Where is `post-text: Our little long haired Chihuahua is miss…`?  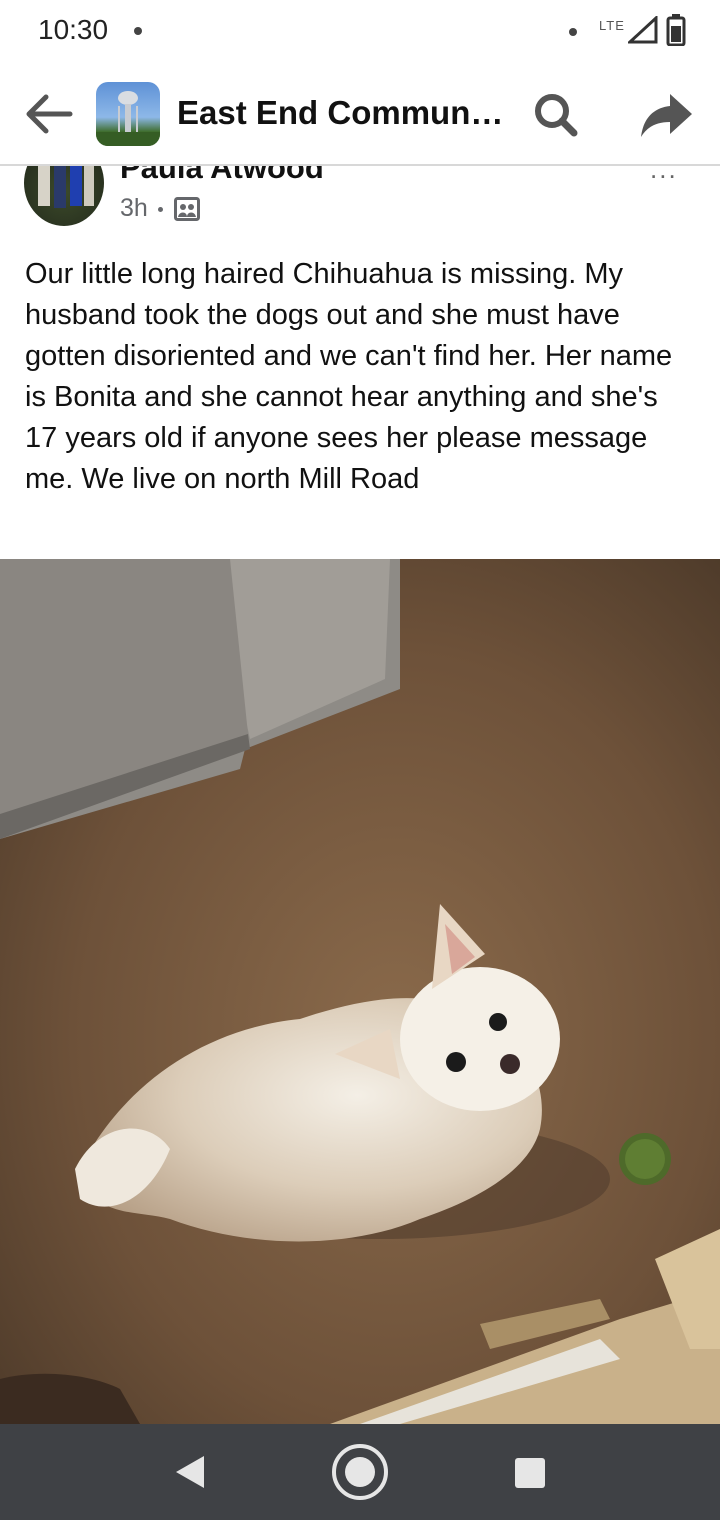 post-text: Our little long haired Chihuahua is miss… is located at coordinates (349, 376).